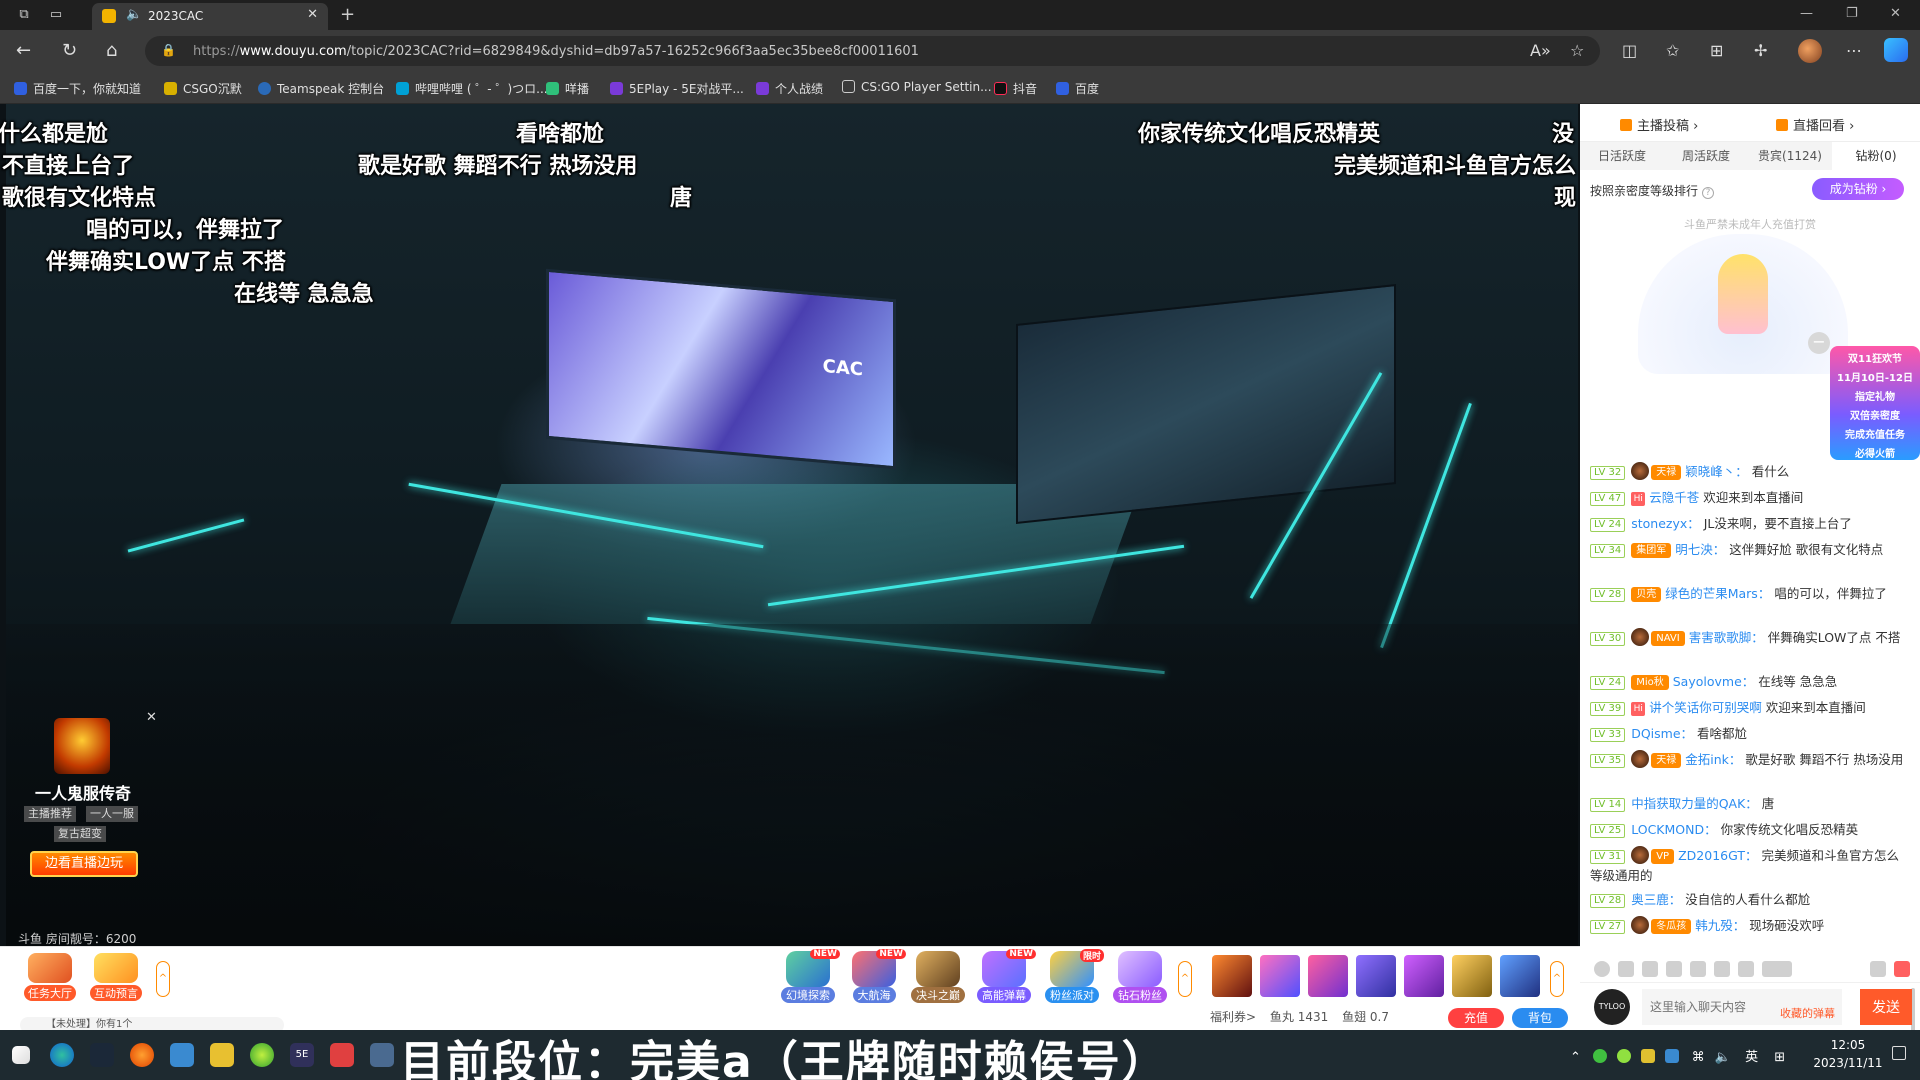 This screenshot has width=1920, height=1080. I want to click on read-aloud-icon: A», so click(1540, 50).